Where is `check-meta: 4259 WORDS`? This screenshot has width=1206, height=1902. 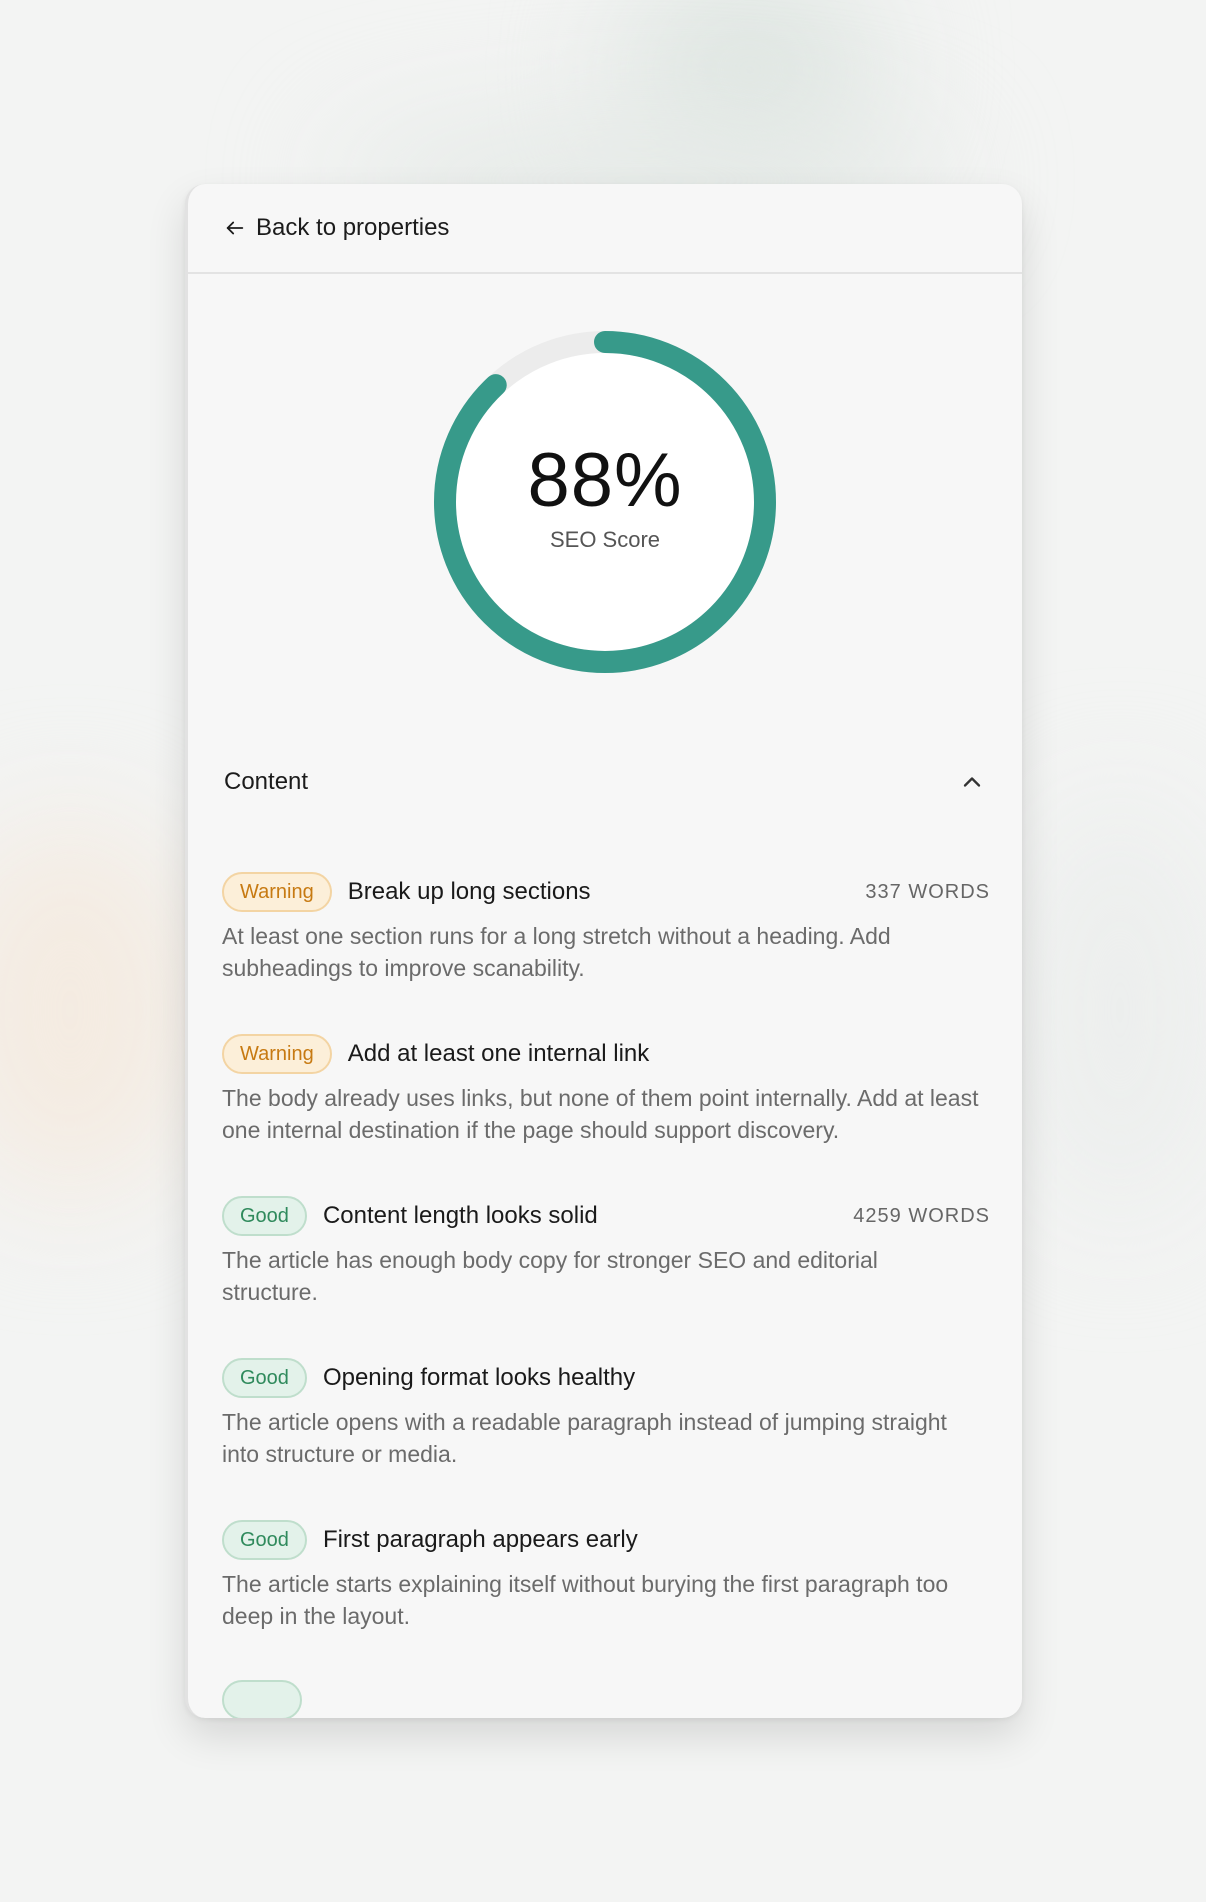
check-meta: 4259 WORDS is located at coordinates (921, 1215).